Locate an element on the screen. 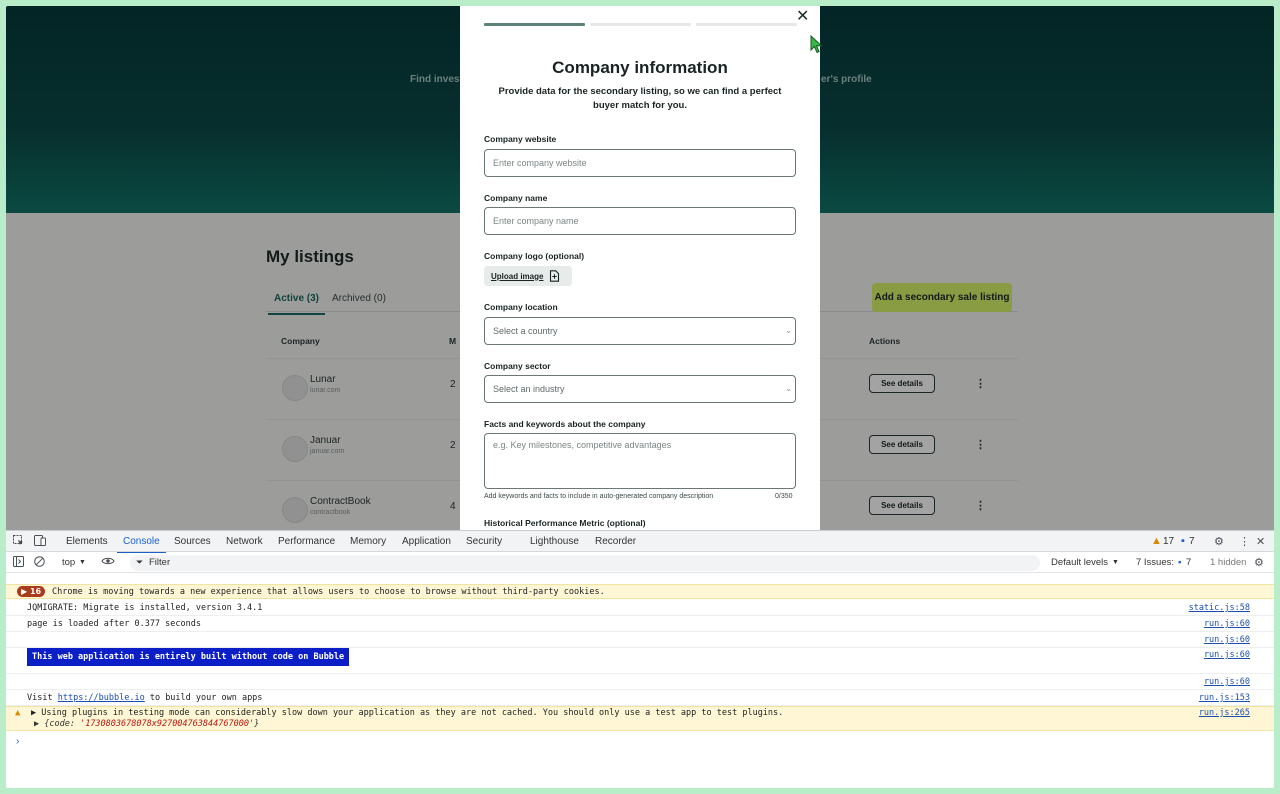 The width and height of the screenshot is (1280, 794). clear-console-icon is located at coordinates (39, 563).